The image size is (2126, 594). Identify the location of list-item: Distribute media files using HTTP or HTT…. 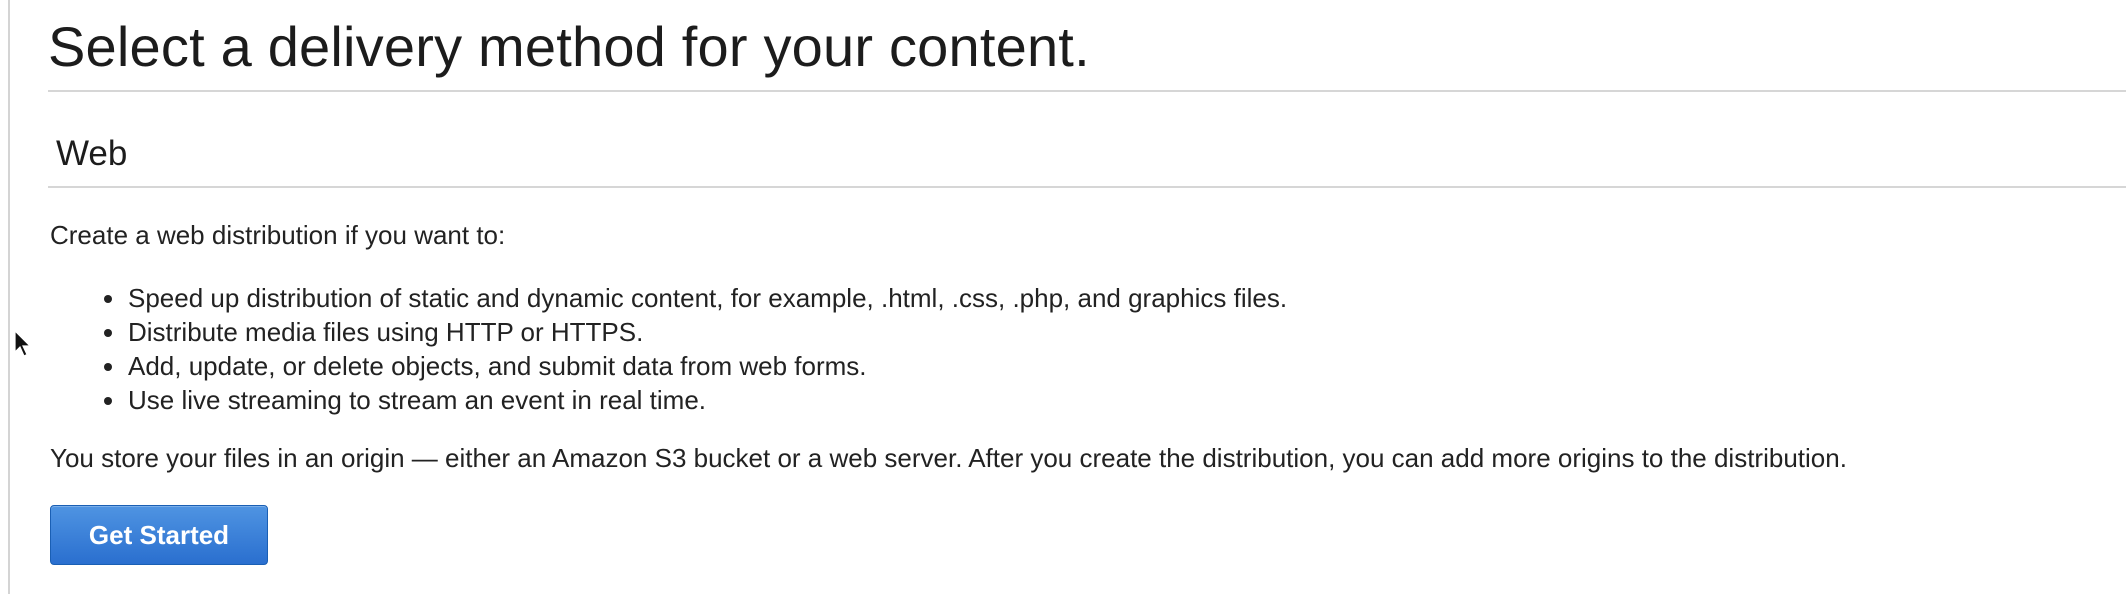
(693, 332).